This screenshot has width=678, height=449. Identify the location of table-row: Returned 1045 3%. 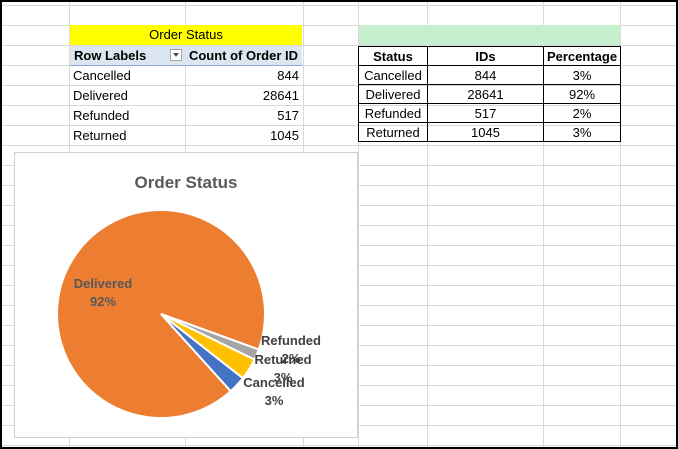
(489, 132).